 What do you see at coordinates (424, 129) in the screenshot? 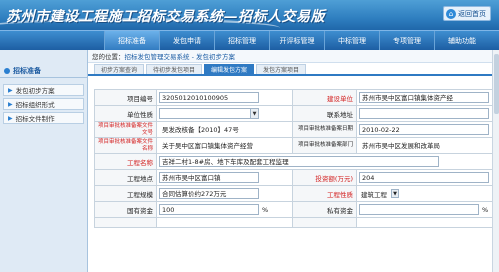
I see `approval-date-field: 2010-02-22` at bounding box center [424, 129].